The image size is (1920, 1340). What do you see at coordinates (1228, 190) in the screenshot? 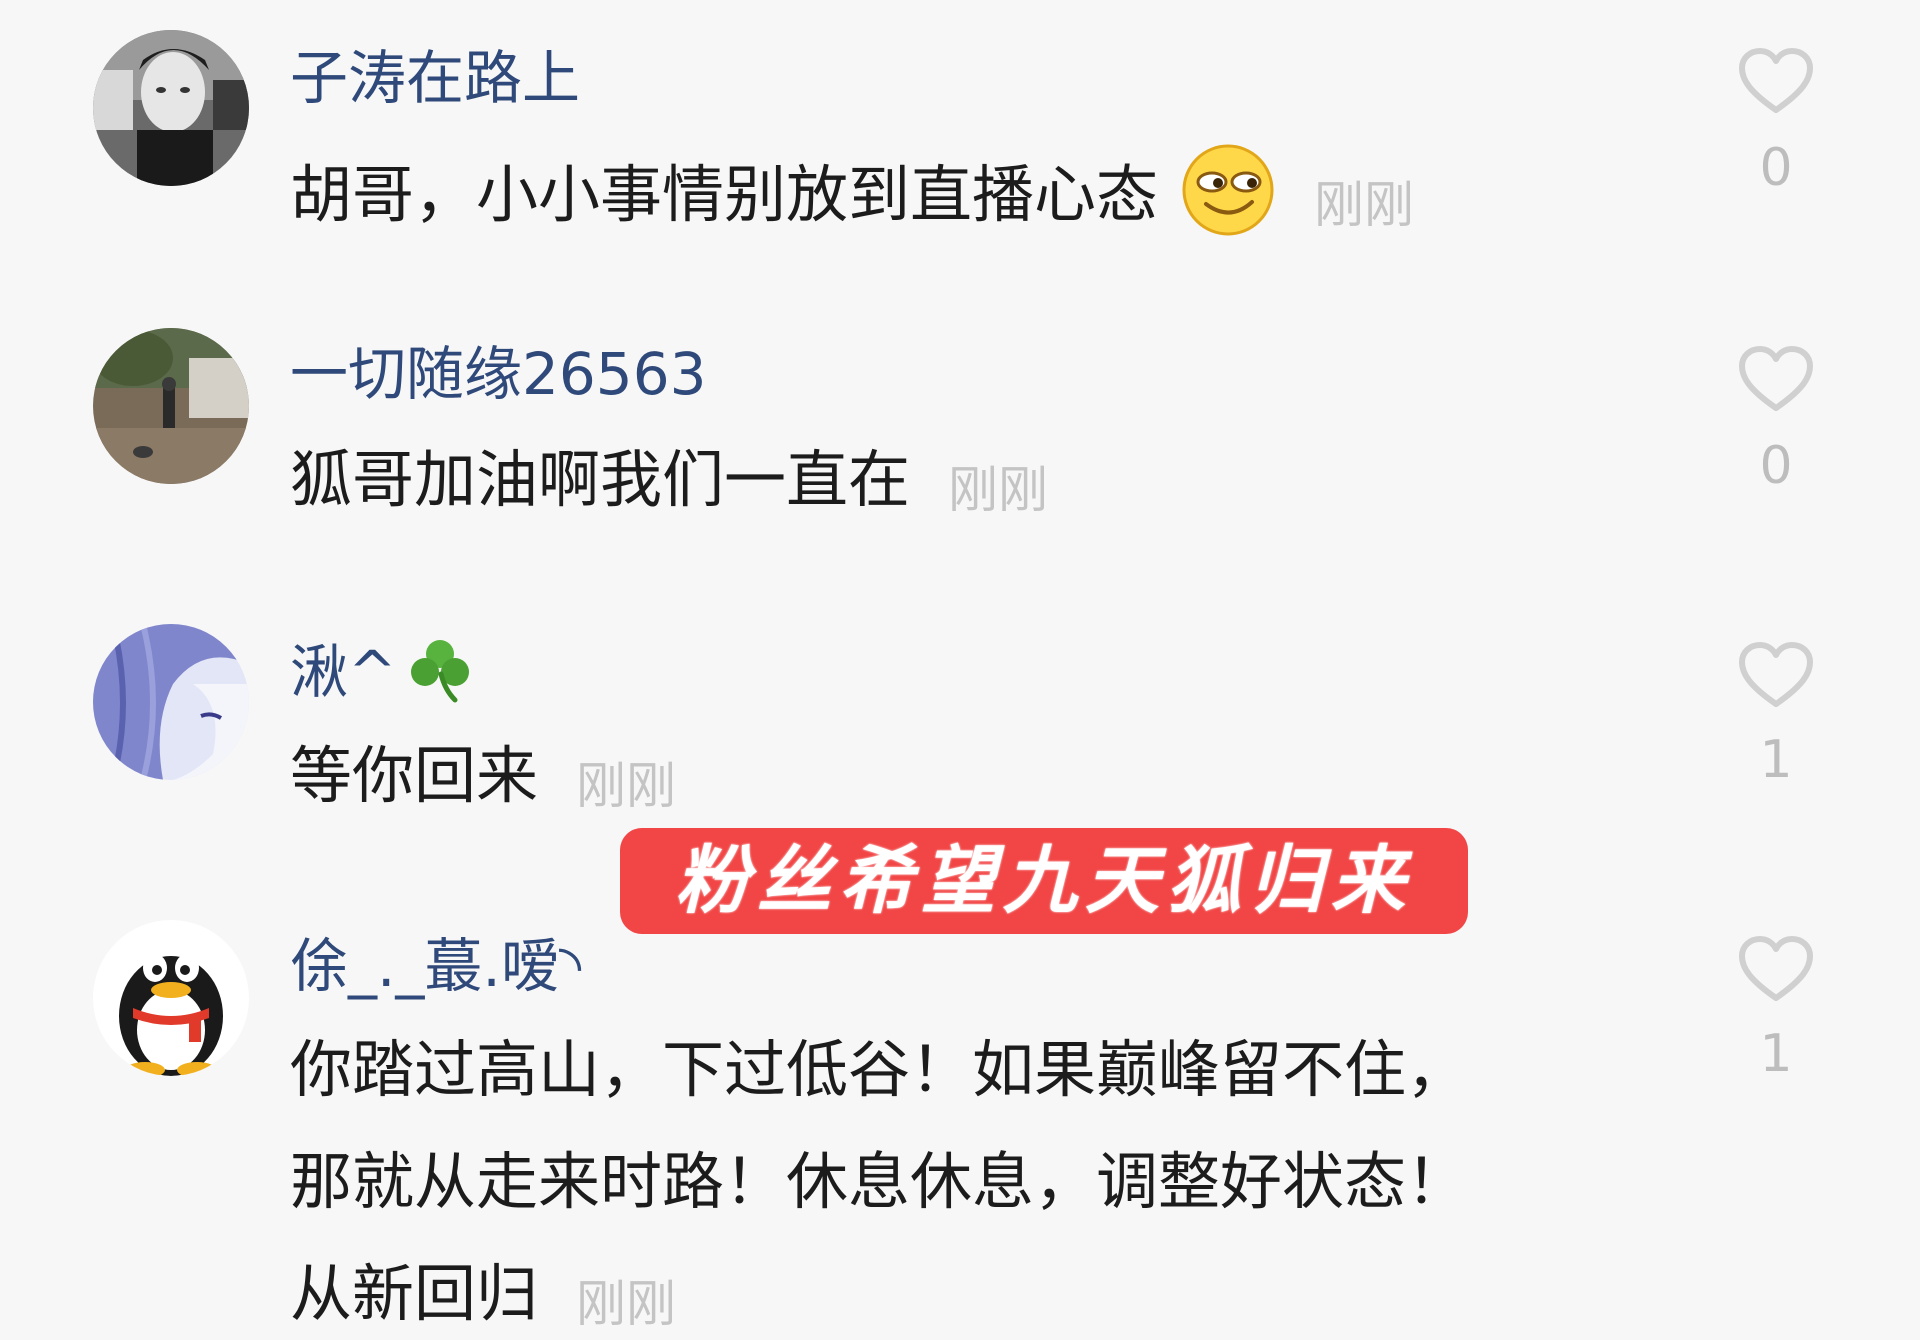
I see `smirk-face-emoji-icon` at bounding box center [1228, 190].